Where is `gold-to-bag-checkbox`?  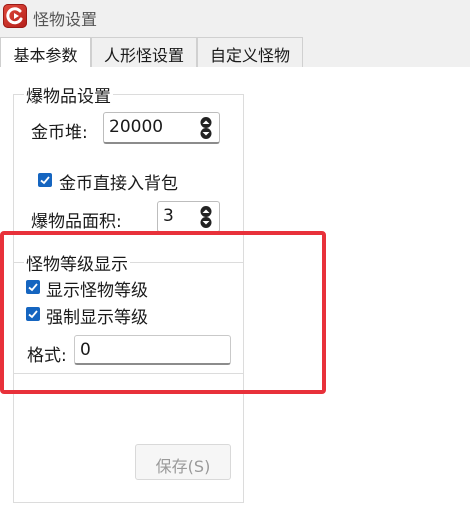
gold-to-bag-checkbox is located at coordinates (45, 180).